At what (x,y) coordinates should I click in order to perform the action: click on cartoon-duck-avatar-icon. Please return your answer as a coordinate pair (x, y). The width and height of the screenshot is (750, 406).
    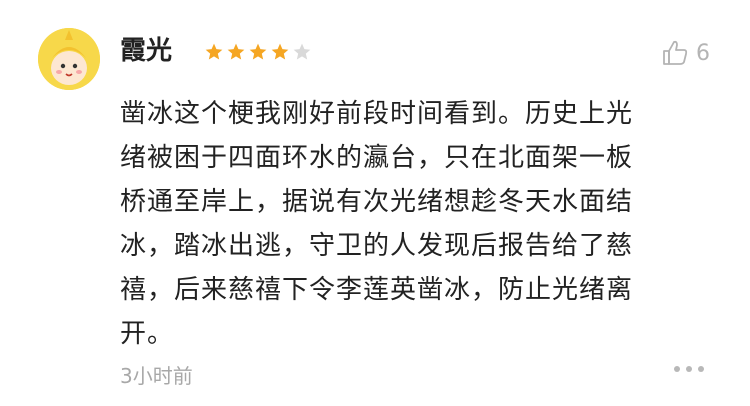
    Looking at the image, I should click on (69, 59).